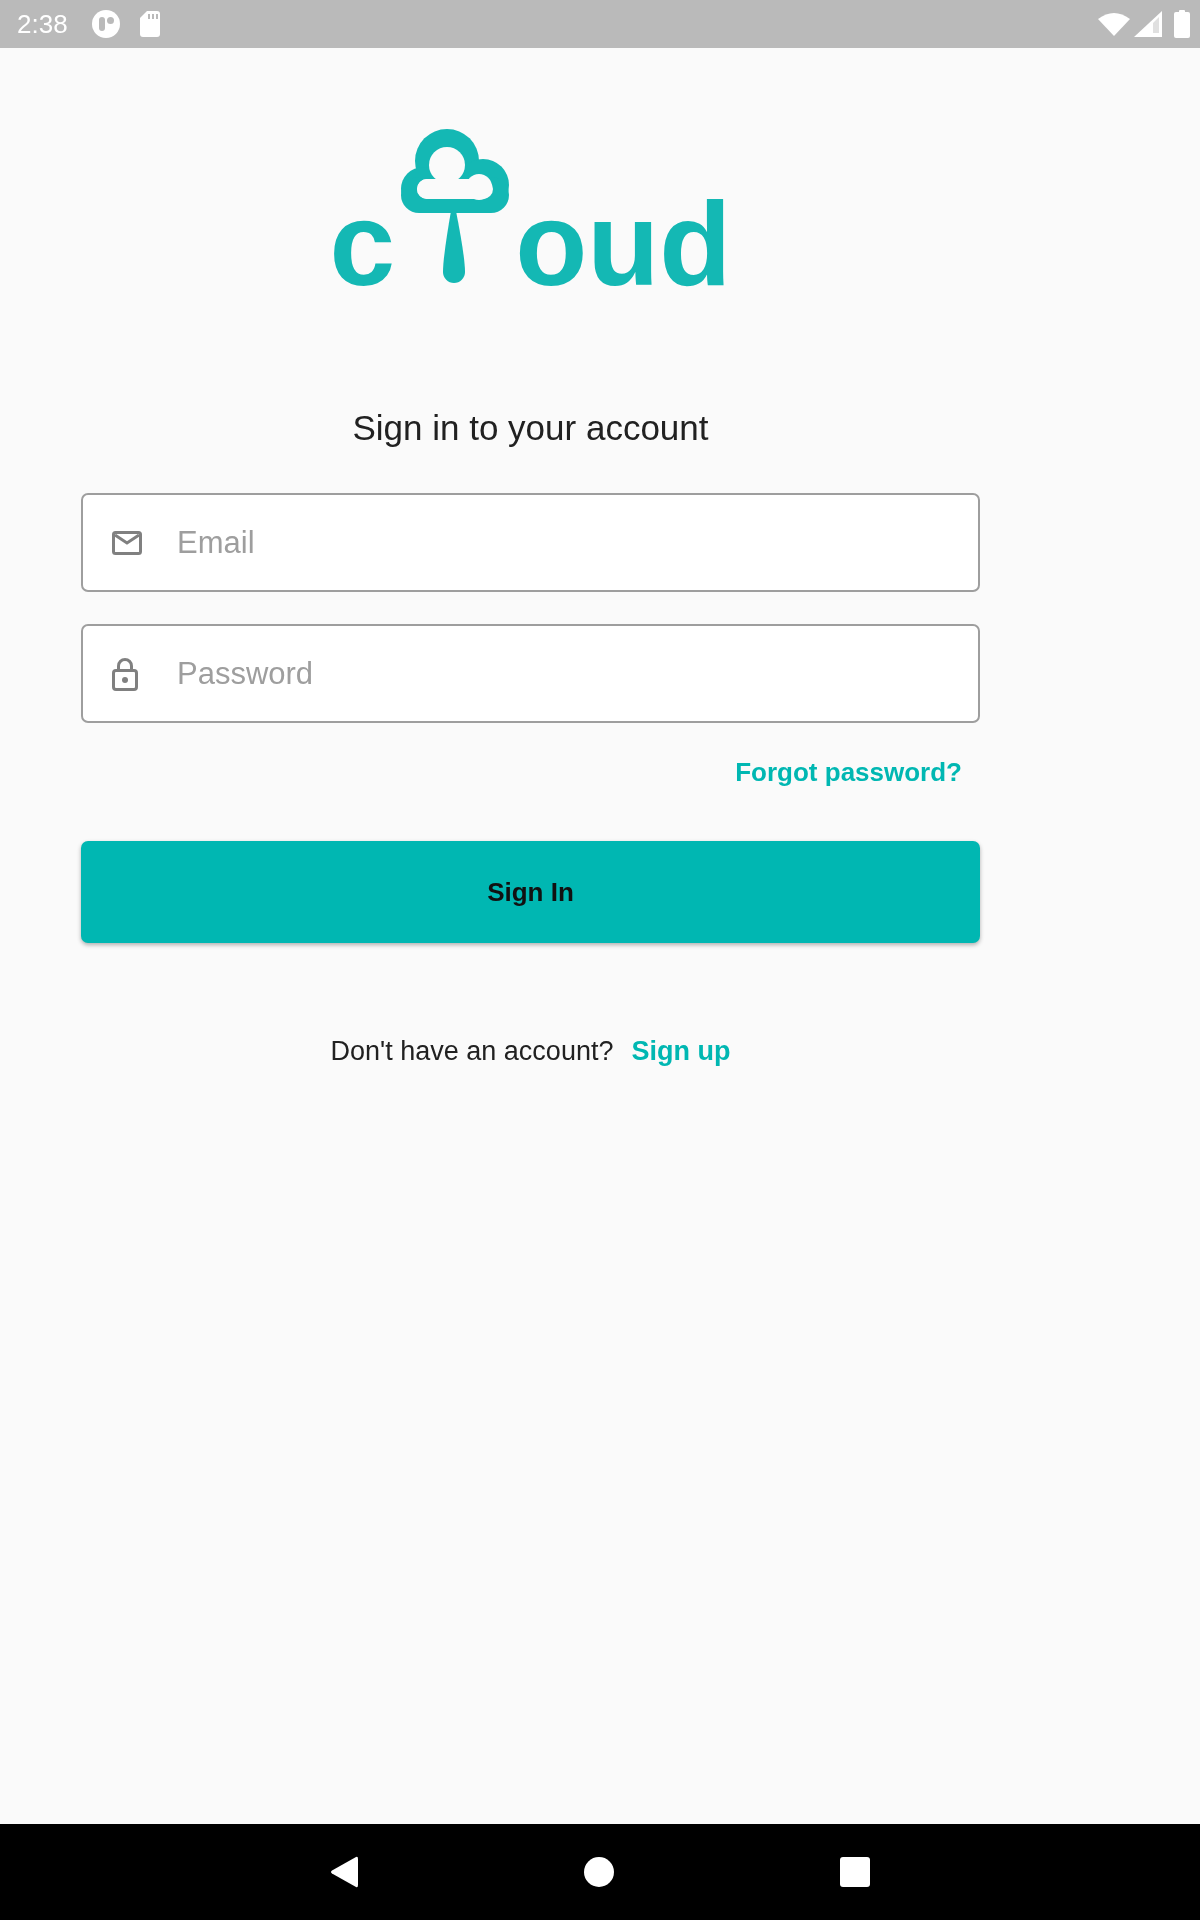  What do you see at coordinates (623, 244) in the screenshot?
I see `logo-text: oud` at bounding box center [623, 244].